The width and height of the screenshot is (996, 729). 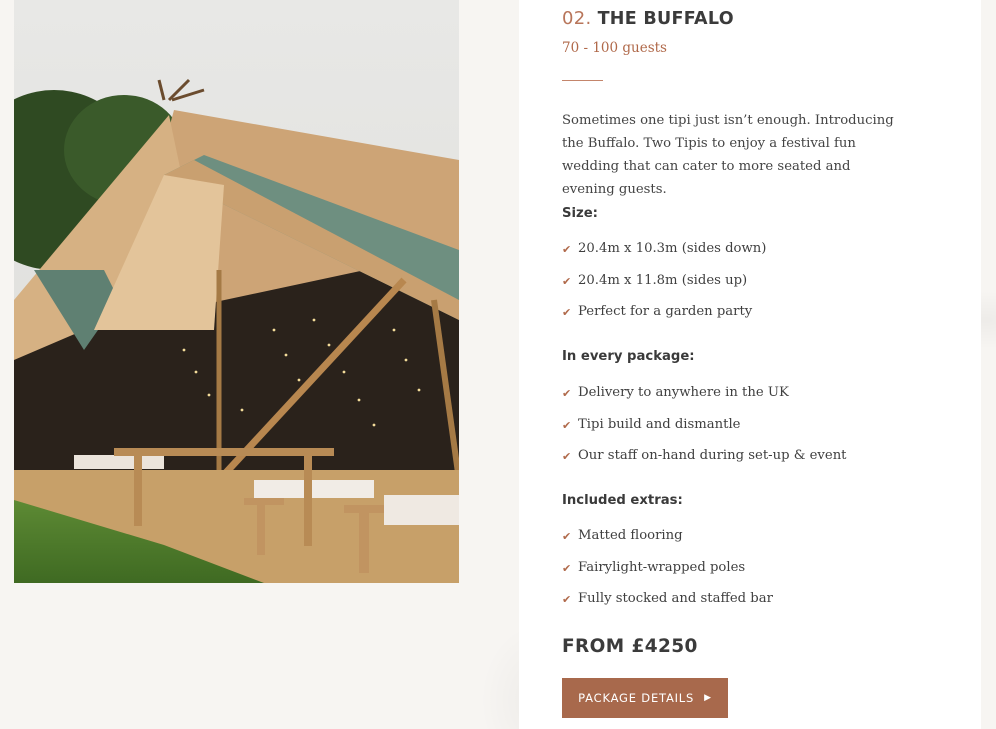 What do you see at coordinates (622, 500) in the screenshot?
I see `section-heading-extras: Included extras:` at bounding box center [622, 500].